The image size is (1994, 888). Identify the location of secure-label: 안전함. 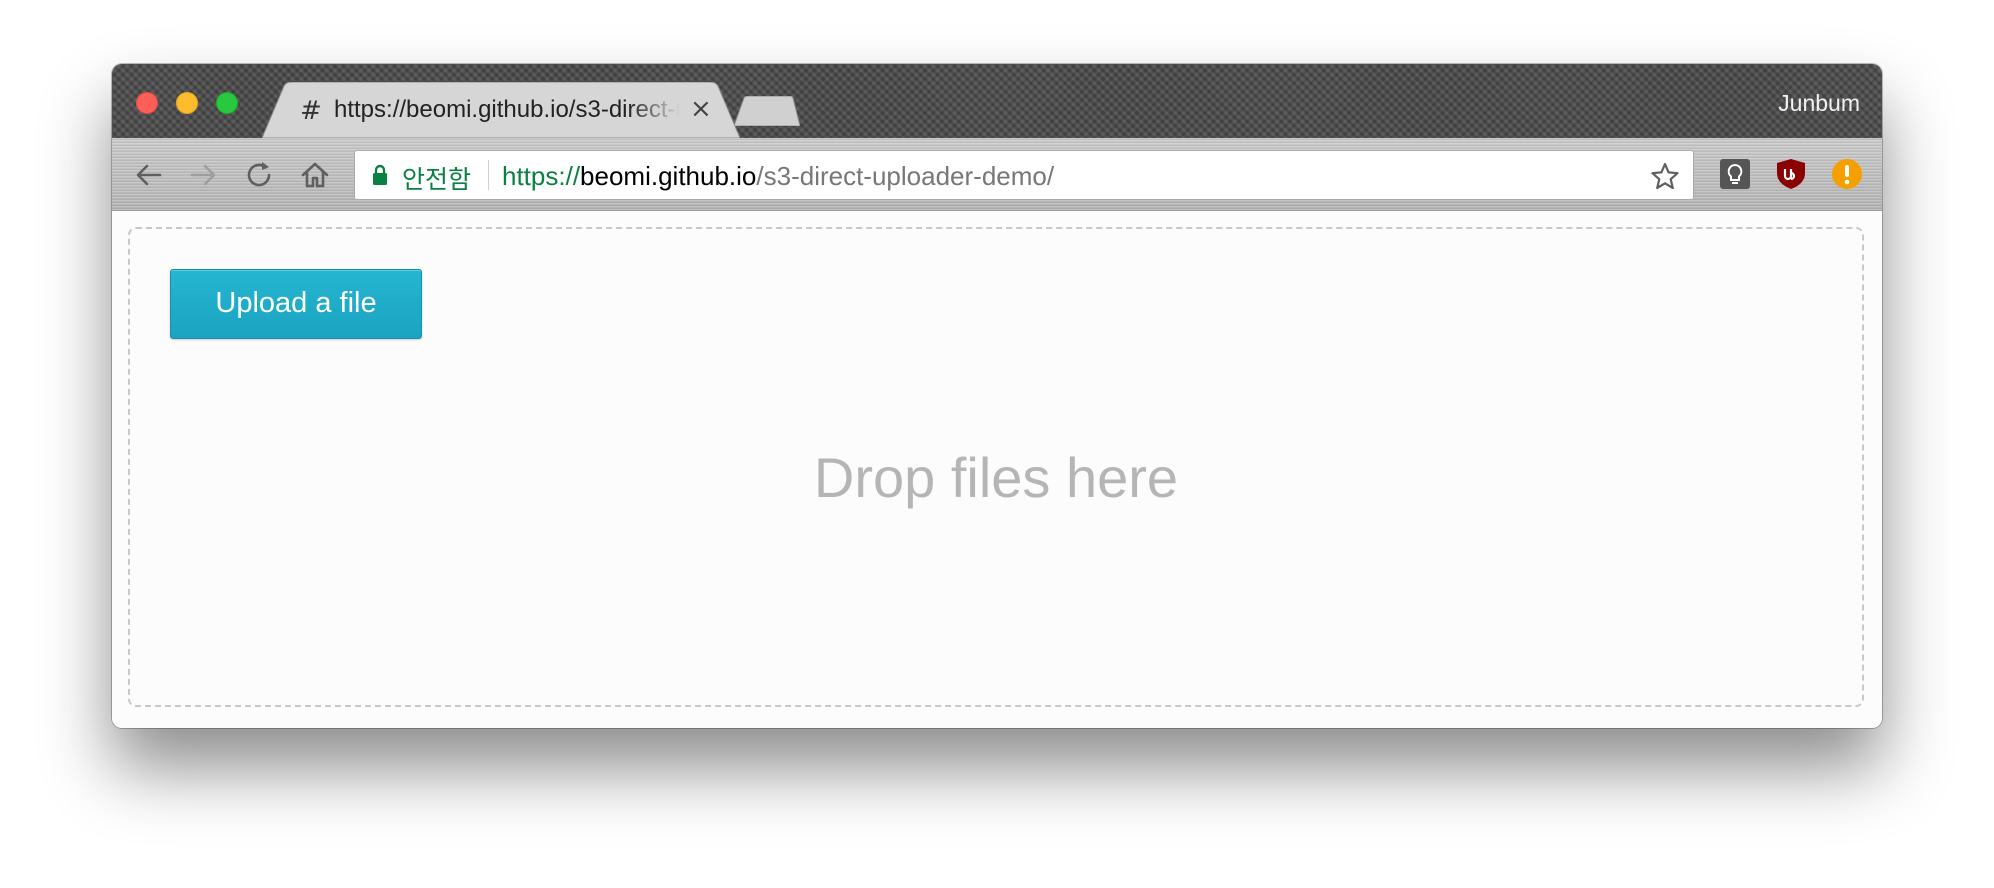
(436, 178).